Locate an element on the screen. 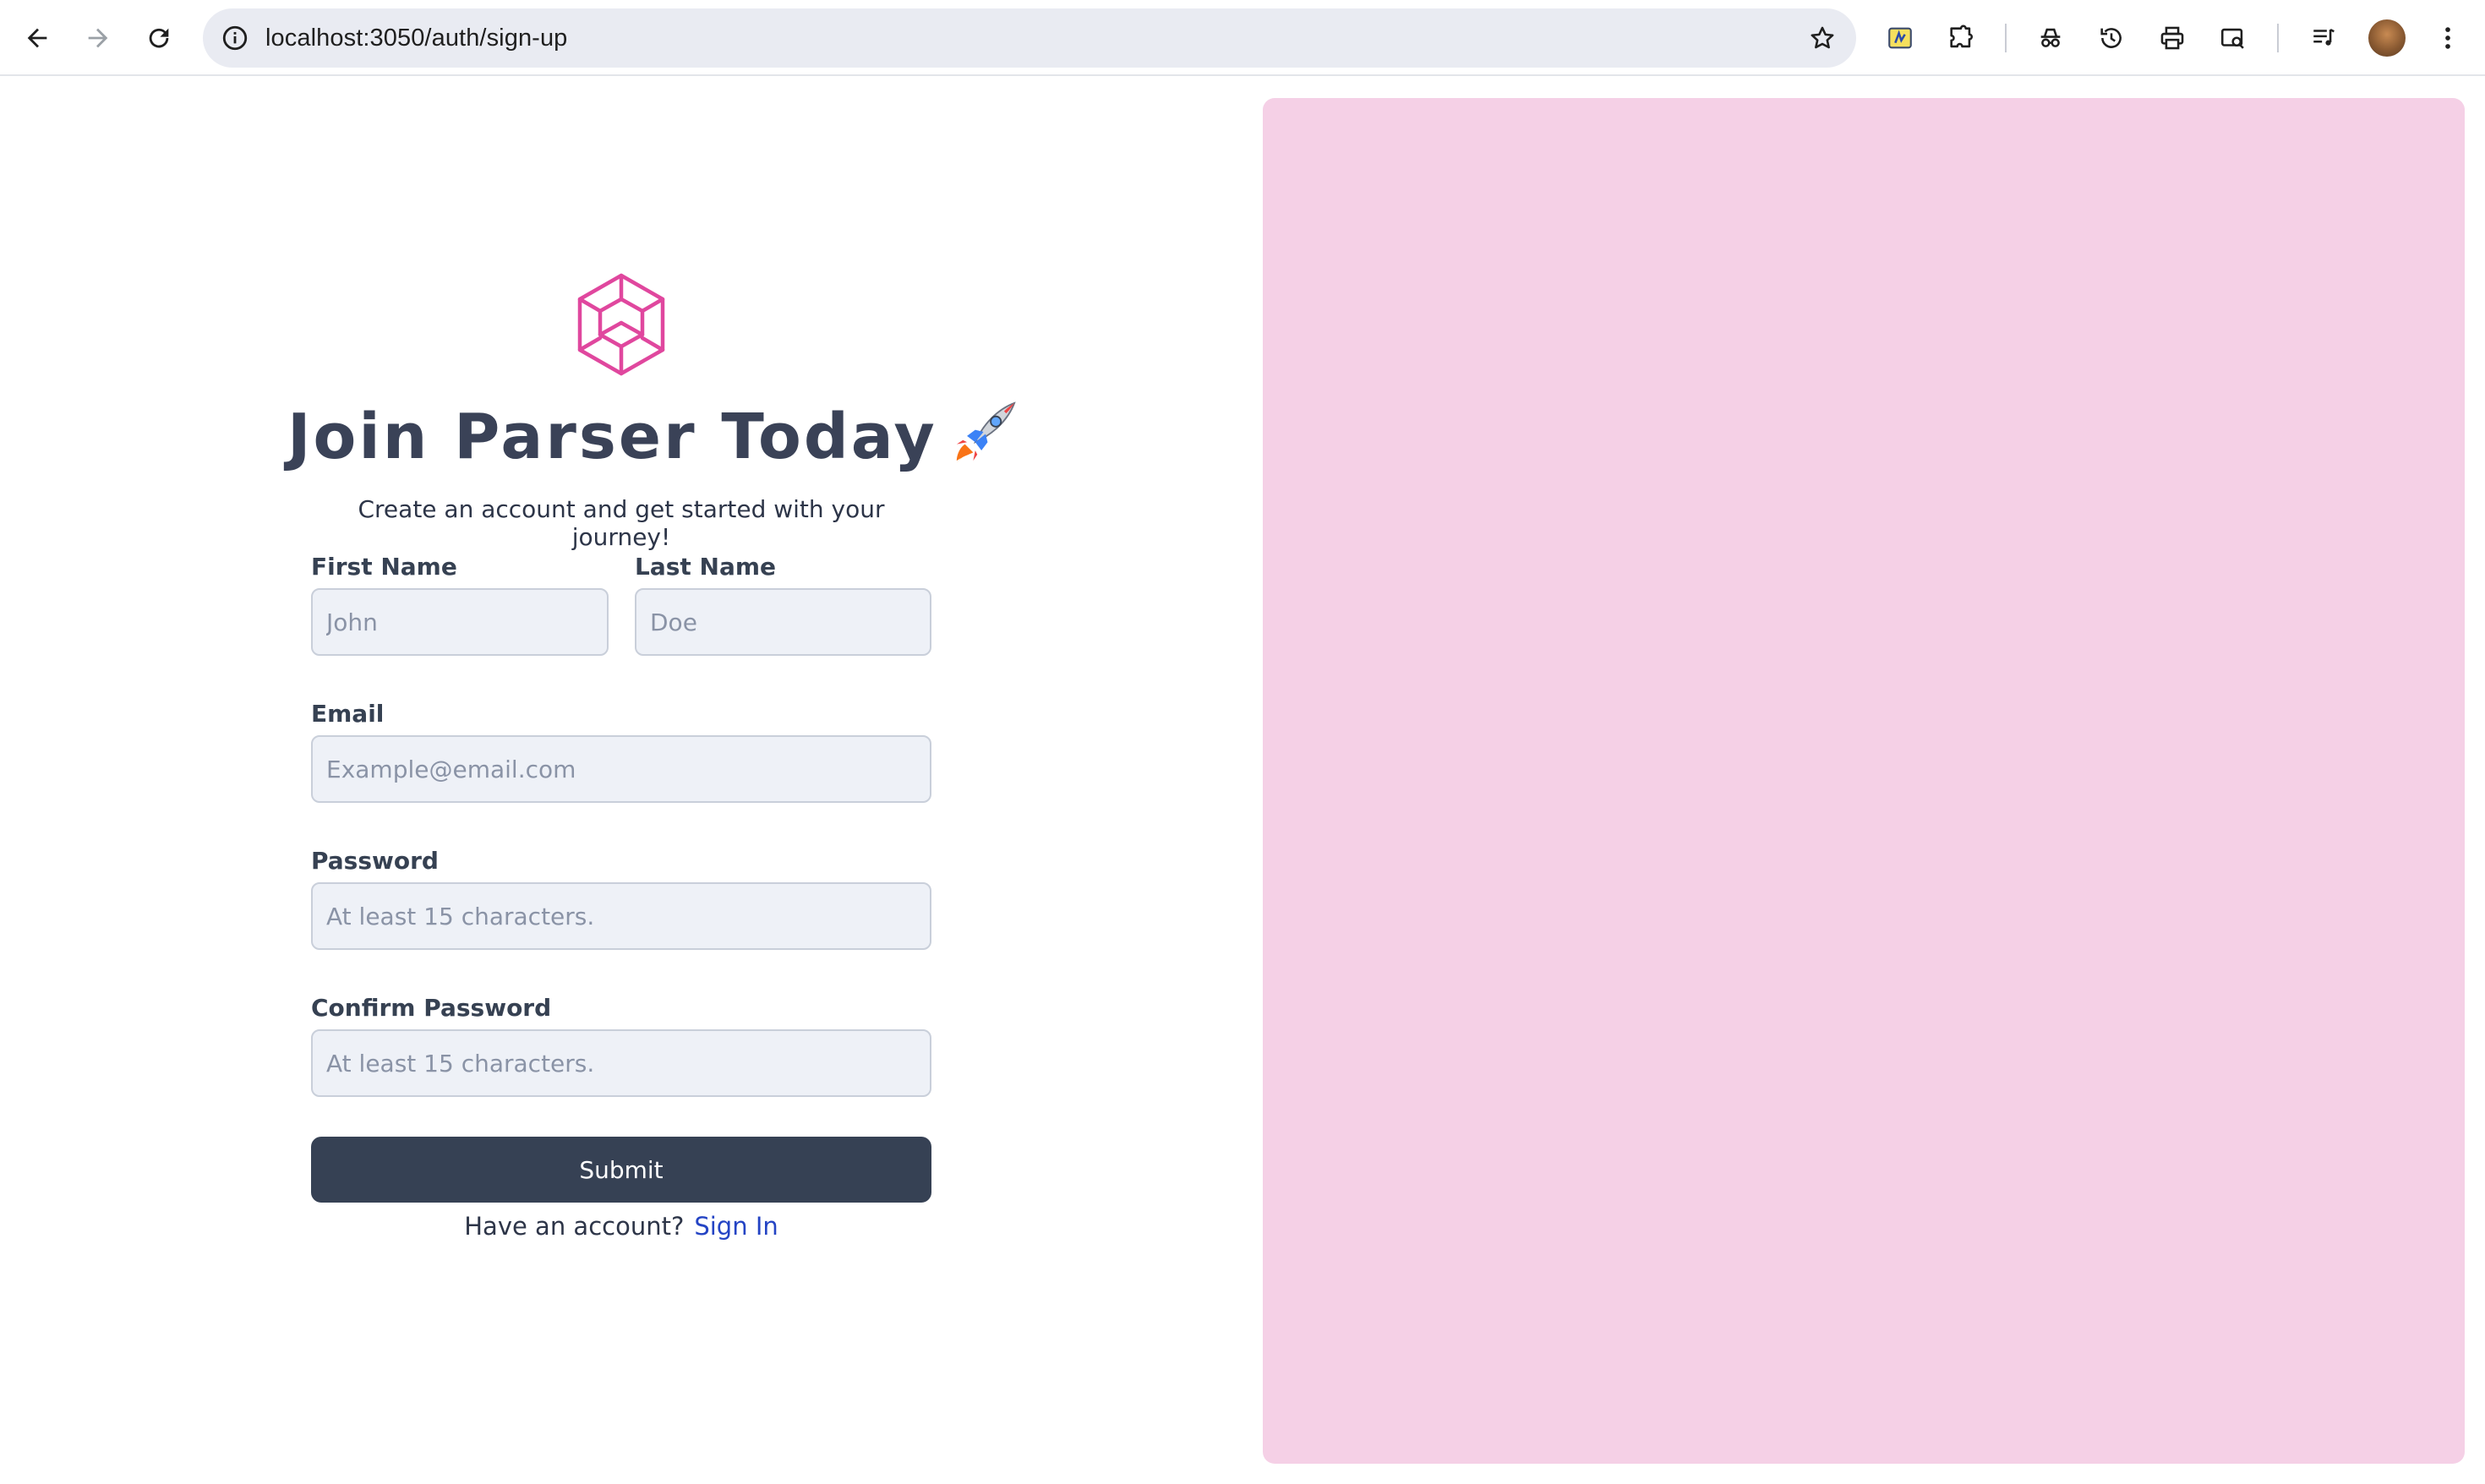 The height and width of the screenshot is (1484, 2485). media-controls-icon is located at coordinates (2324, 38).